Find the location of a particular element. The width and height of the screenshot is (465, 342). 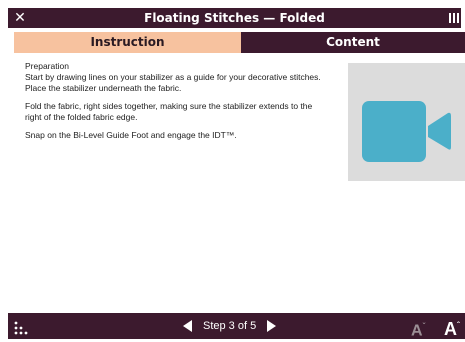

close-icon: ✕ is located at coordinates (20, 18).